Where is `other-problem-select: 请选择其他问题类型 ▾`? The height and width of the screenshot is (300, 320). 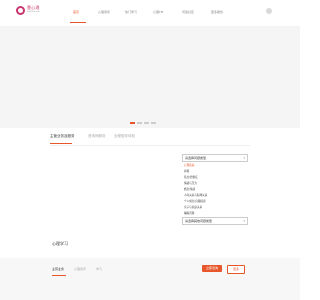
other-problem-select: 请选择其他问题类型 ▾ is located at coordinates (215, 221).